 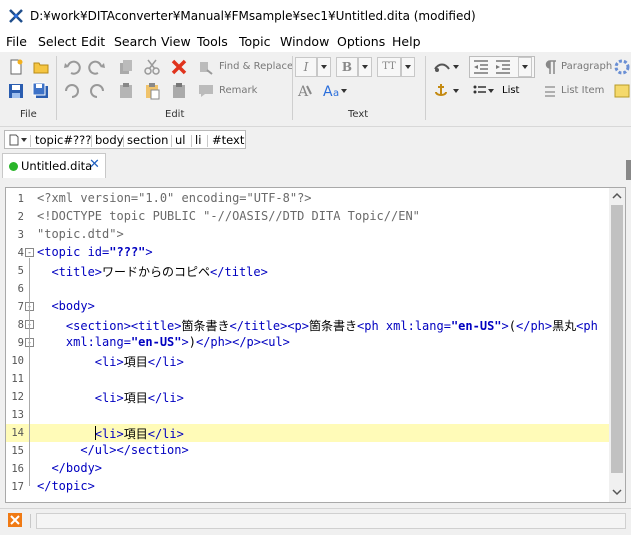 What do you see at coordinates (307, 469) in the screenshot?
I see `code-line: 16 </body>` at bounding box center [307, 469].